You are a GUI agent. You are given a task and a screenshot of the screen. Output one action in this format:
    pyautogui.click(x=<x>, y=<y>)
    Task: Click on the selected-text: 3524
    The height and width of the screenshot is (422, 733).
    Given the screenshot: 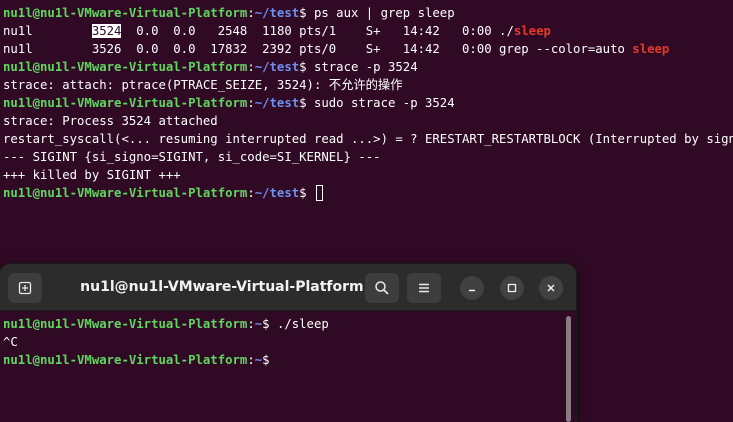 What is the action you would take?
    pyautogui.click(x=106, y=31)
    